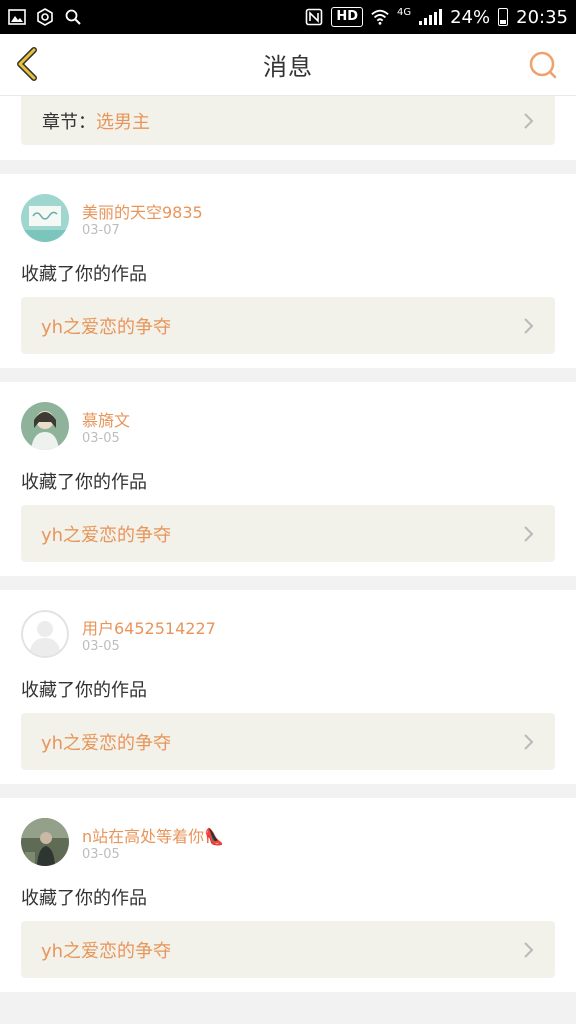 Image resolution: width=576 pixels, height=1024 pixels. What do you see at coordinates (542, 17) in the screenshot?
I see `clock: 20:35` at bounding box center [542, 17].